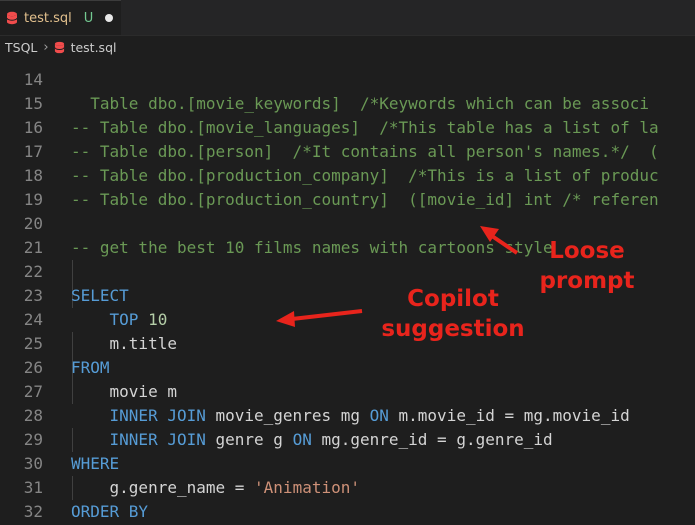 The image size is (695, 525). Describe the element at coordinates (587, 281) in the screenshot. I see `annotation-line: prompt` at that location.